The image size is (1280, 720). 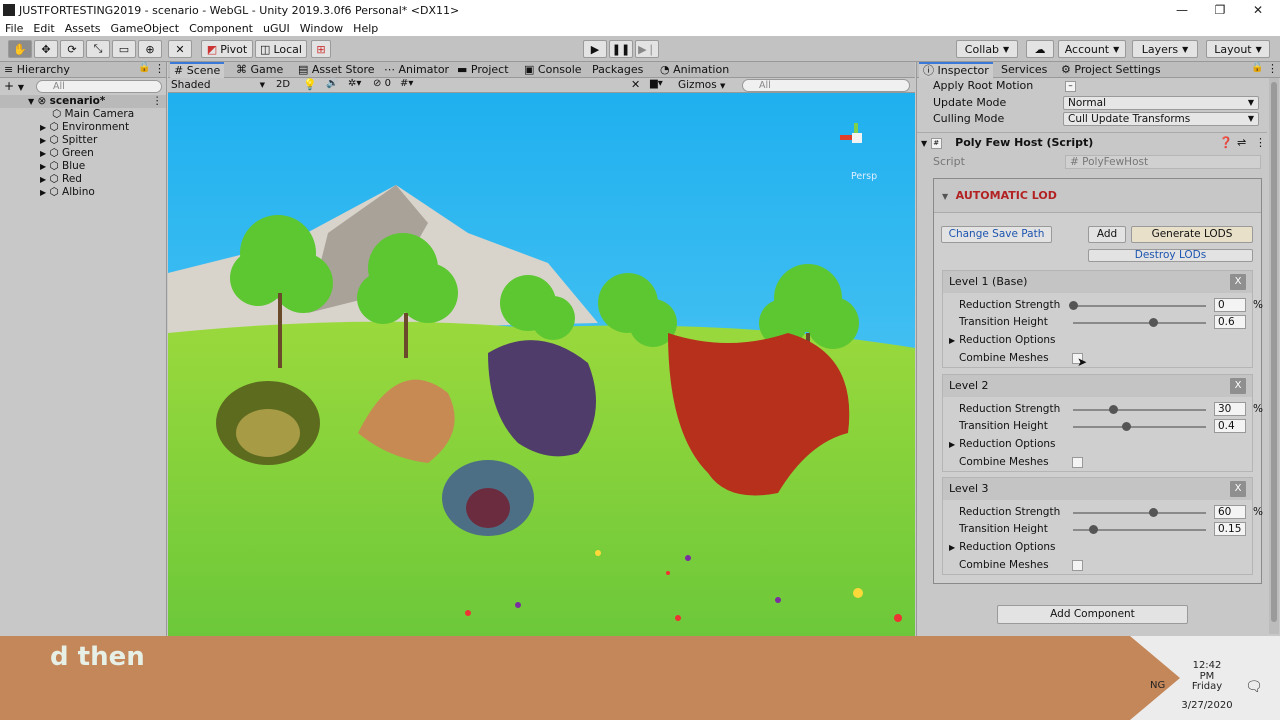 I want to click on help-icon: ❓, so click(x=1226, y=143).